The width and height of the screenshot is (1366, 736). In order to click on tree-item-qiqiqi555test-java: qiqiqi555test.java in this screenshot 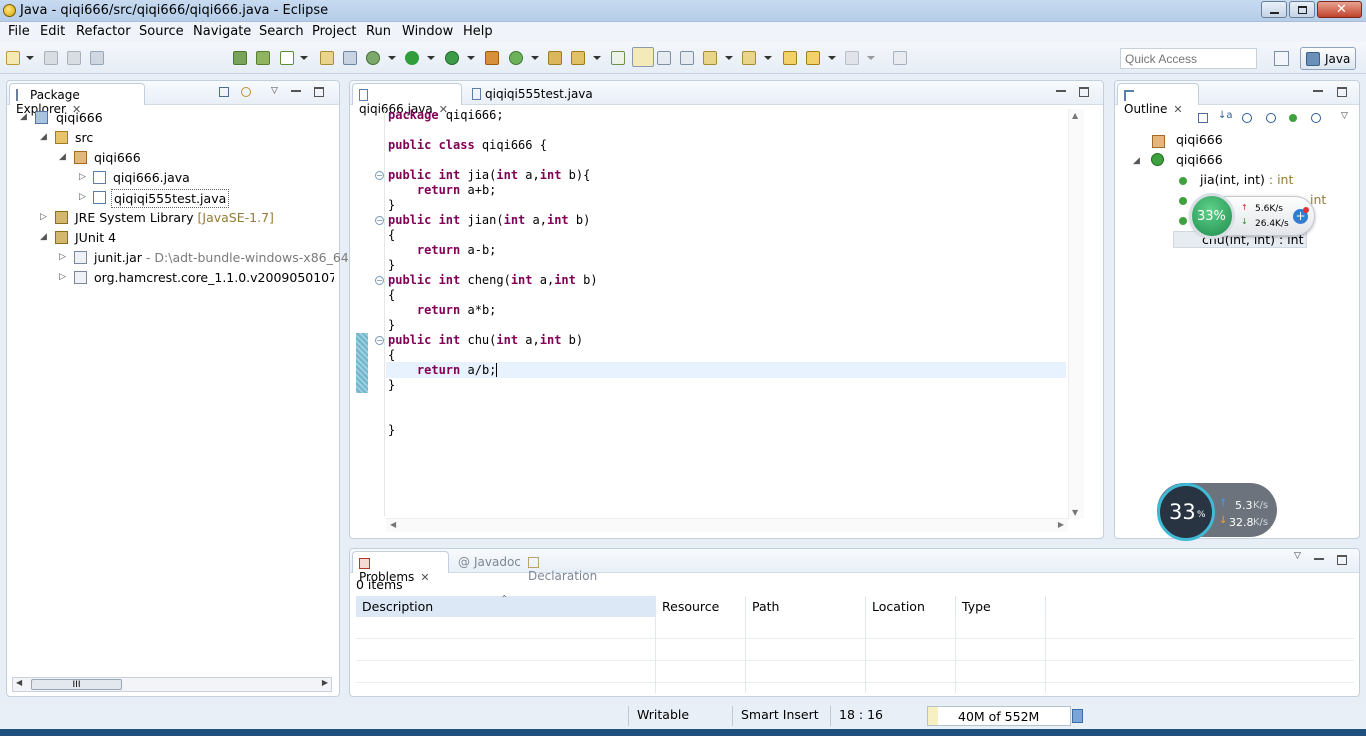, I will do `click(170, 198)`.